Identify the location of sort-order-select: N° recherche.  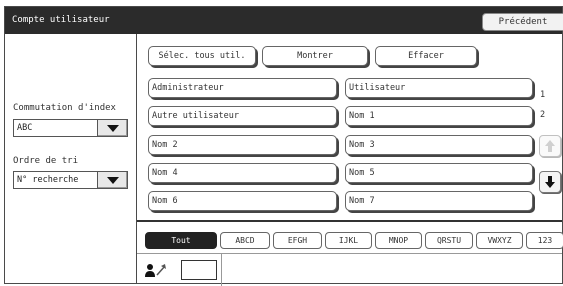
(70, 180).